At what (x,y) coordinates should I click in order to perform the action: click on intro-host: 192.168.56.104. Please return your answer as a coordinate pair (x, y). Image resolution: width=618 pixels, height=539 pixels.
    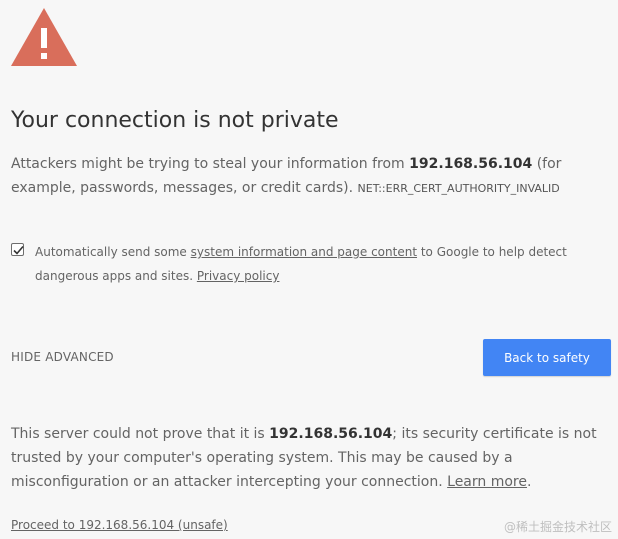
    Looking at the image, I should click on (471, 164).